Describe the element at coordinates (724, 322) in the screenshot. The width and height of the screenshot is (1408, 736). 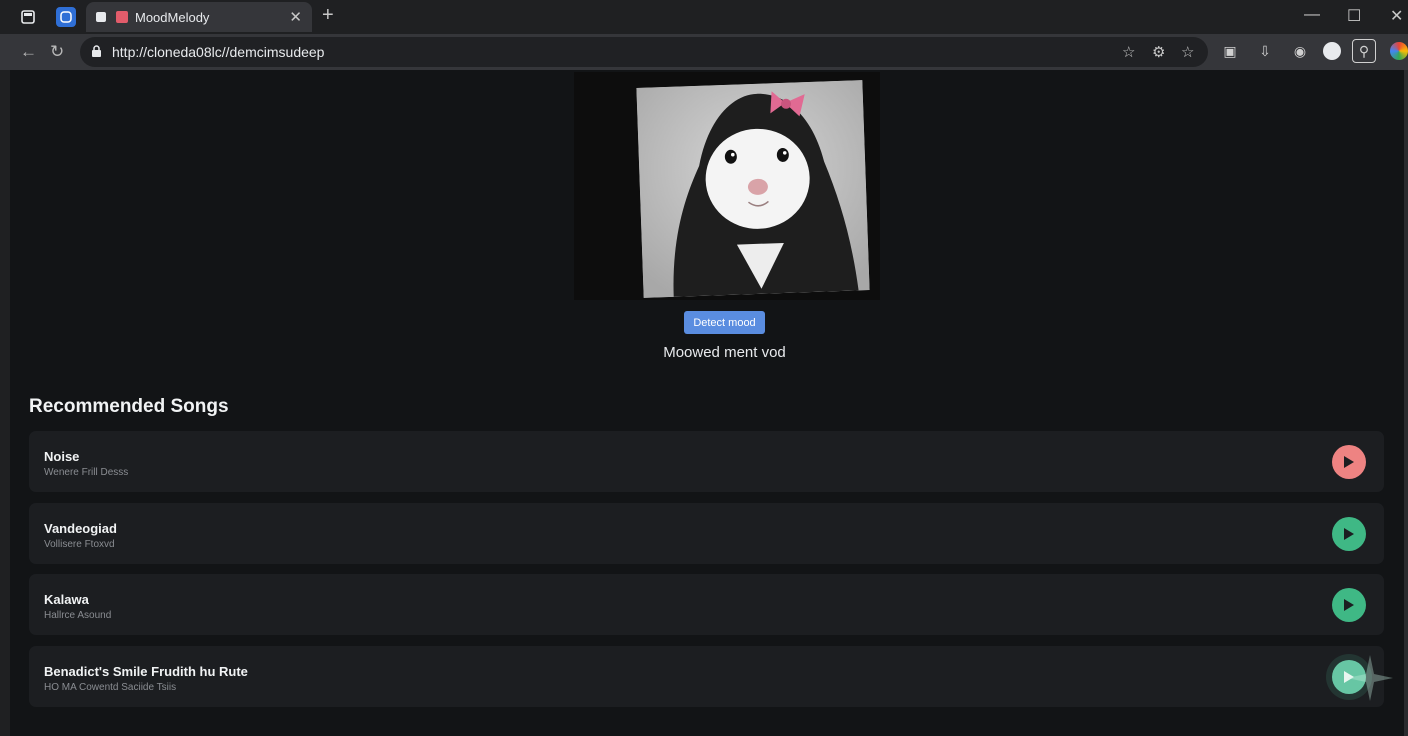
I see `detect-mood-button: Detect mood` at that location.